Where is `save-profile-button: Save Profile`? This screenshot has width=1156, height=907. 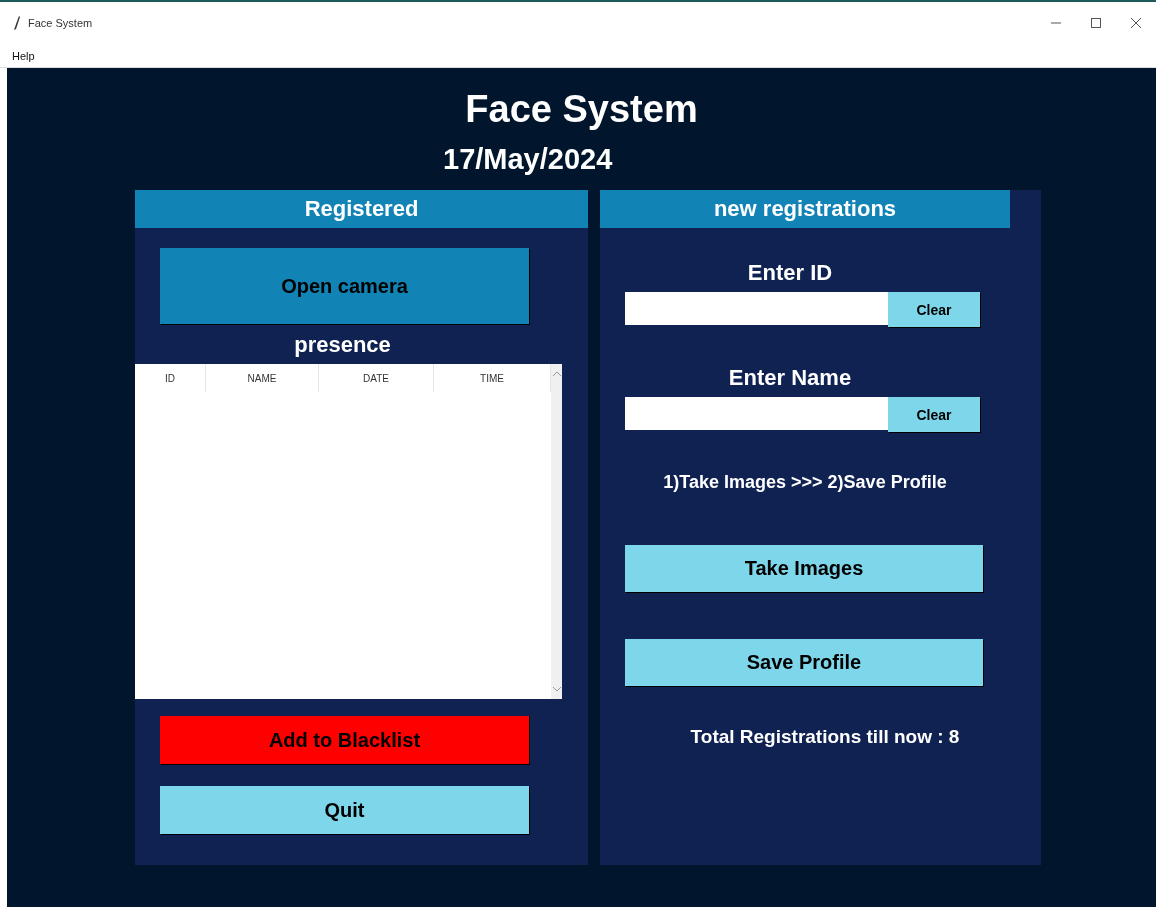
save-profile-button: Save Profile is located at coordinates (804, 662).